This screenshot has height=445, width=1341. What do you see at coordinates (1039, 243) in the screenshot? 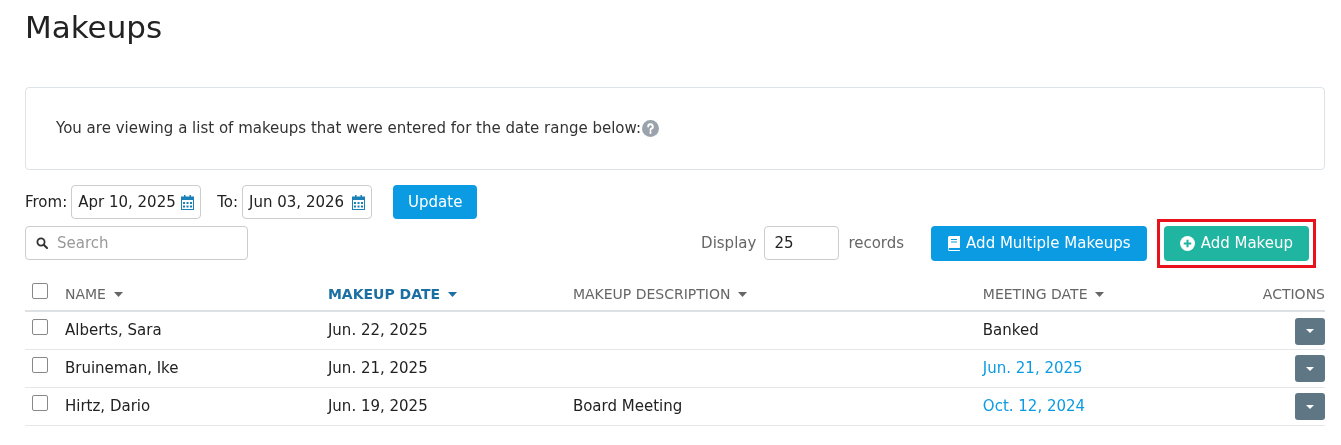
I see `add-button: Add Multiple Makeups` at bounding box center [1039, 243].